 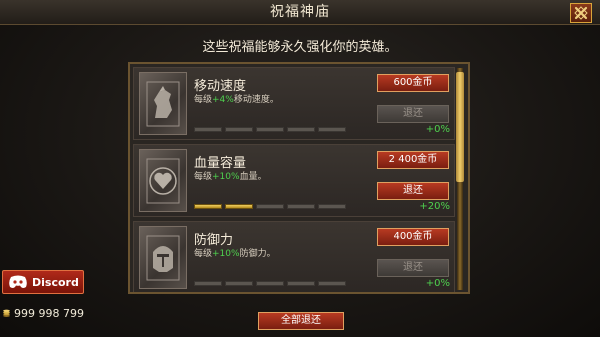 What do you see at coordinates (434, 206) in the screenshot?
I see `total-bonus: +20%` at bounding box center [434, 206].